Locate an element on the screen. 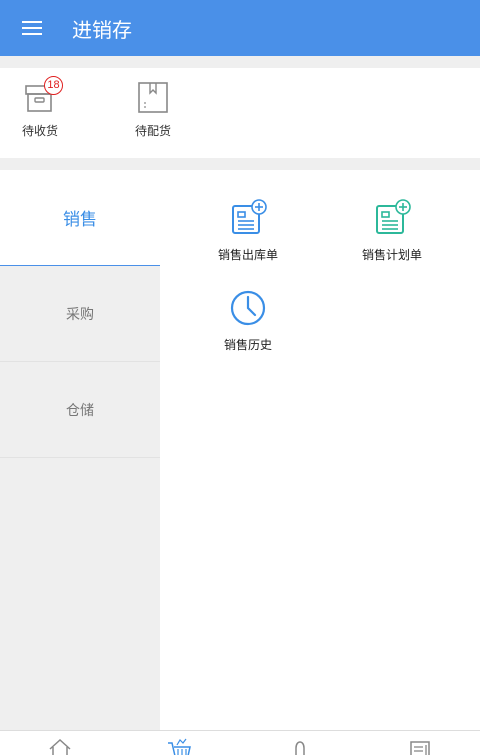 This screenshot has width=480, height=755. inbox-box-icon: 18 is located at coordinates (42, 96).